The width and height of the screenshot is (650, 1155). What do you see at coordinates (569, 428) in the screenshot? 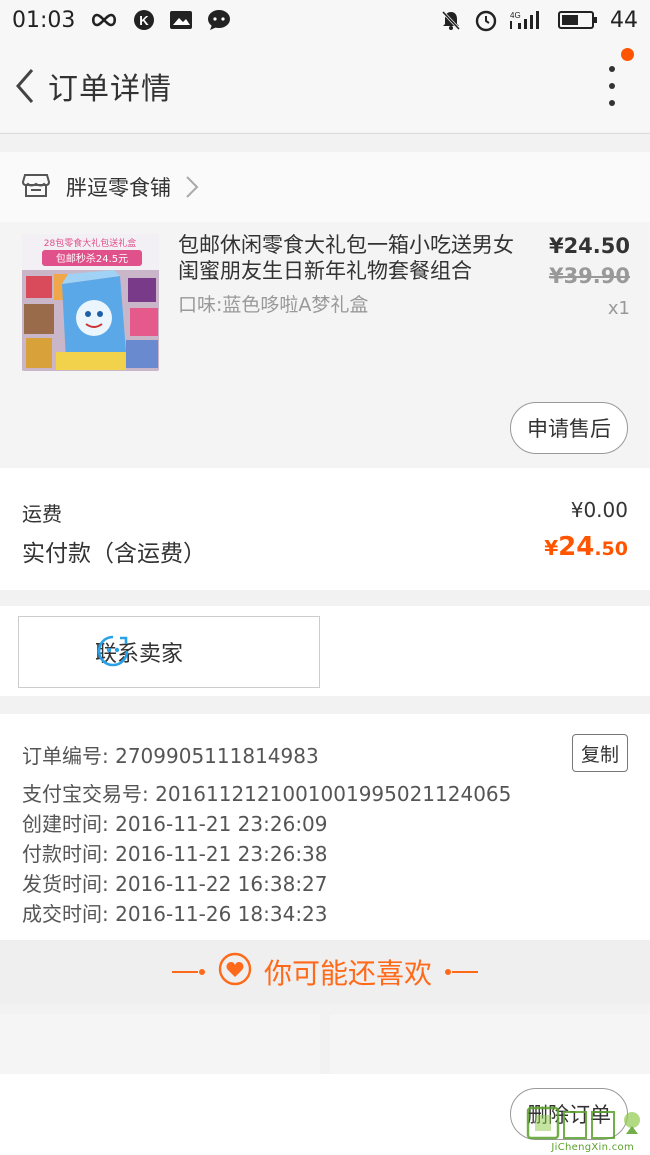
I see `apply-after-sale-button: 申请售后` at bounding box center [569, 428].